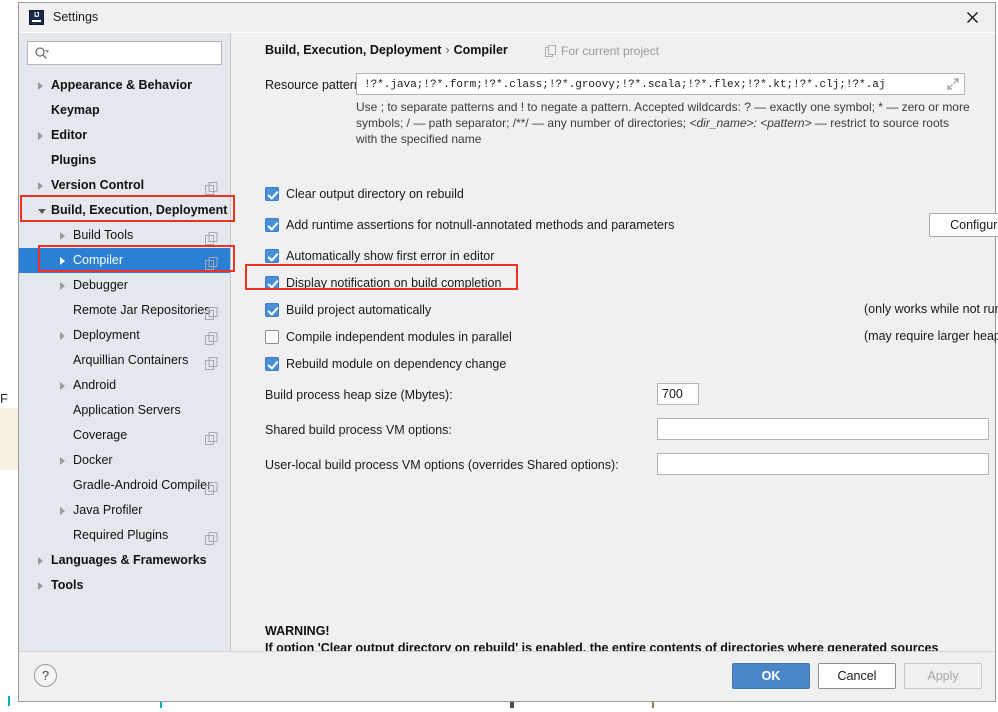 This screenshot has width=998, height=712. Describe the element at coordinates (272, 310) in the screenshot. I see `checkbox-build-project-automatically` at that location.